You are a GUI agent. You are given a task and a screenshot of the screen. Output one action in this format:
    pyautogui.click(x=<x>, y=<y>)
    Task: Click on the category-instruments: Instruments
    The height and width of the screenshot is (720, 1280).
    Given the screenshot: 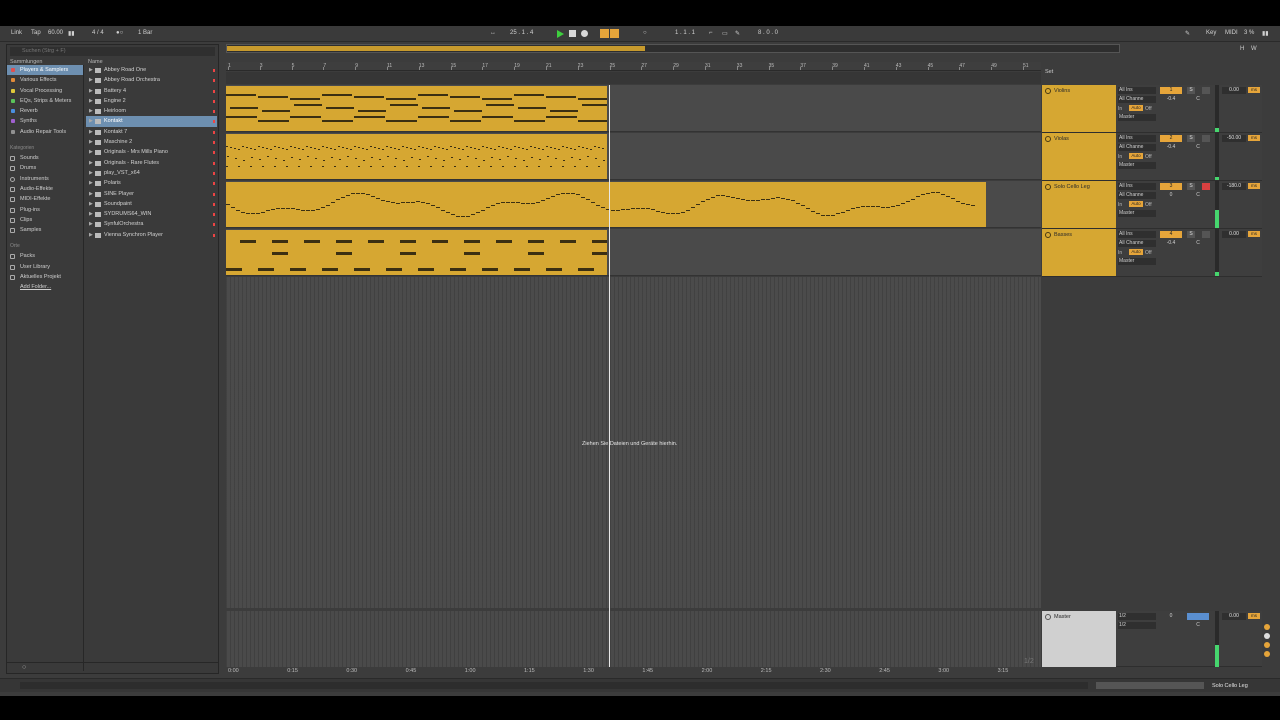 What is the action you would take?
    pyautogui.click(x=45, y=179)
    